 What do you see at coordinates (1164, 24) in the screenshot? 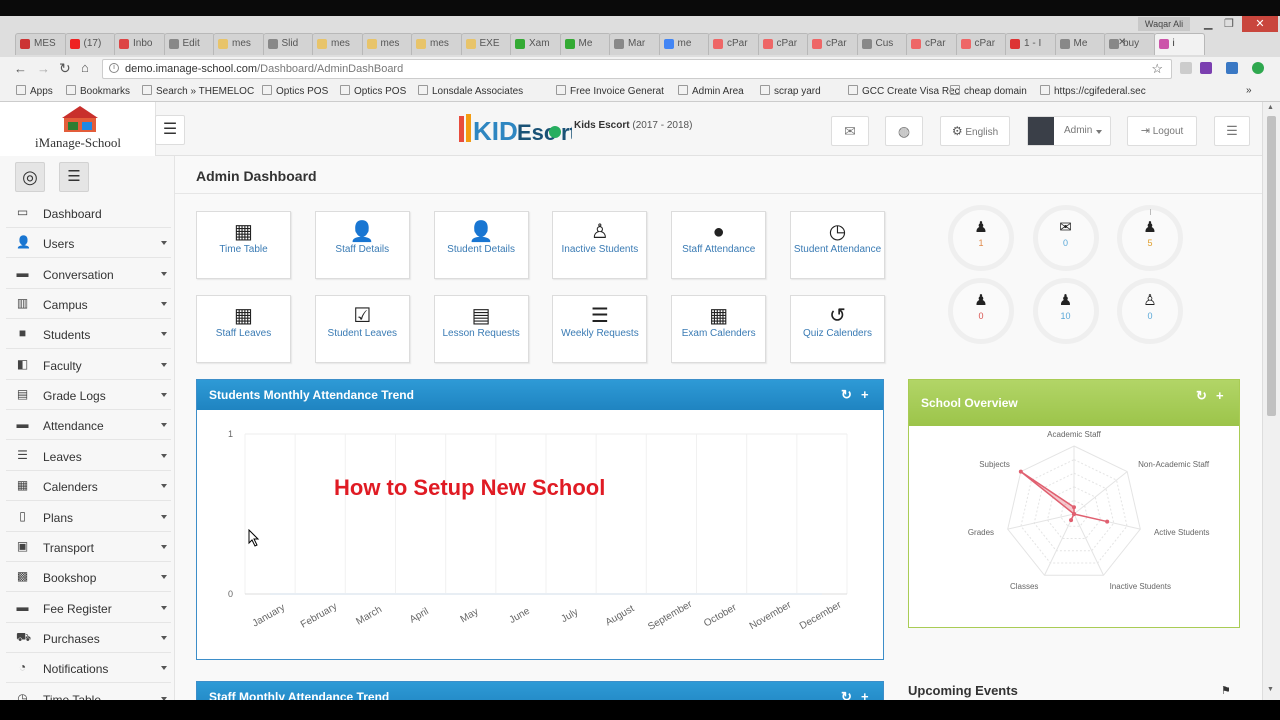
I see `profile-name: Waqar Ali` at bounding box center [1164, 24].